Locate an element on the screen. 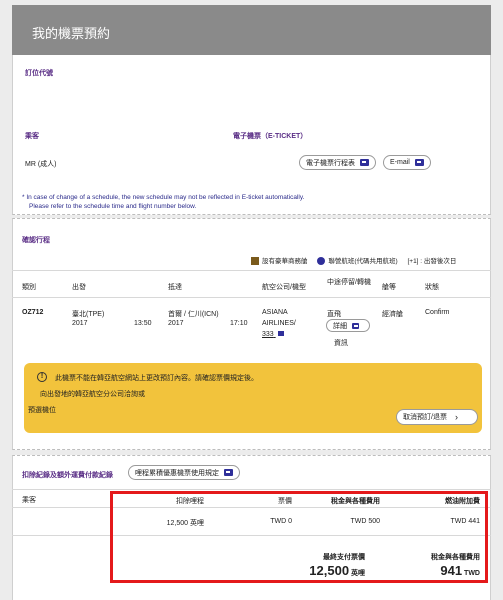 This screenshot has height=600, width=503. payment-label: 扣除紀錄及額外運費付款紀錄 is located at coordinates (67, 475).